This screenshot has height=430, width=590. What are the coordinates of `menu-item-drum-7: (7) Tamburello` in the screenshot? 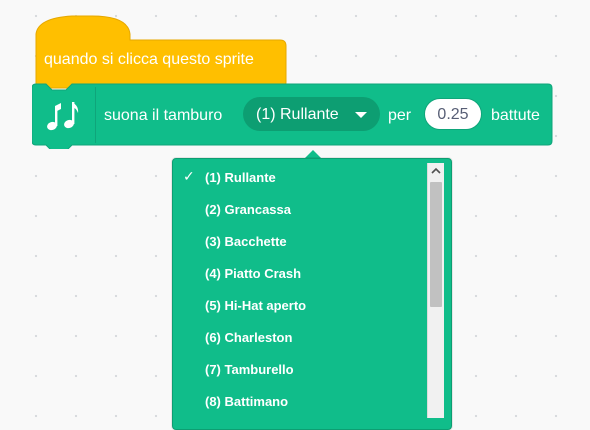 It's located at (300, 369).